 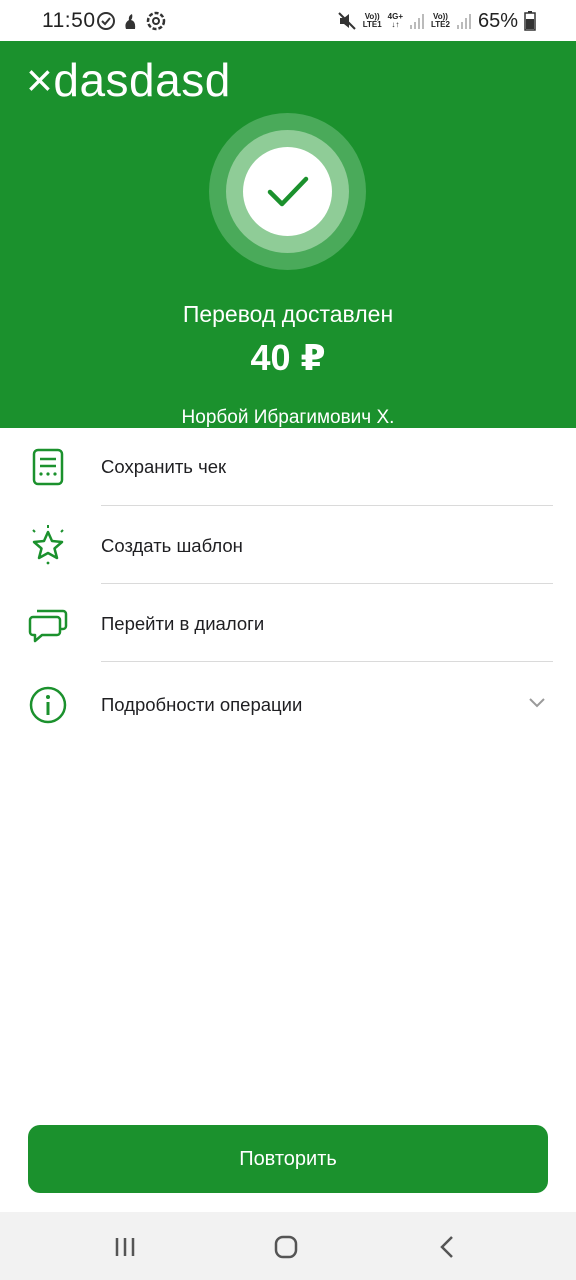 What do you see at coordinates (537, 703) in the screenshot?
I see `chevron-down-icon` at bounding box center [537, 703].